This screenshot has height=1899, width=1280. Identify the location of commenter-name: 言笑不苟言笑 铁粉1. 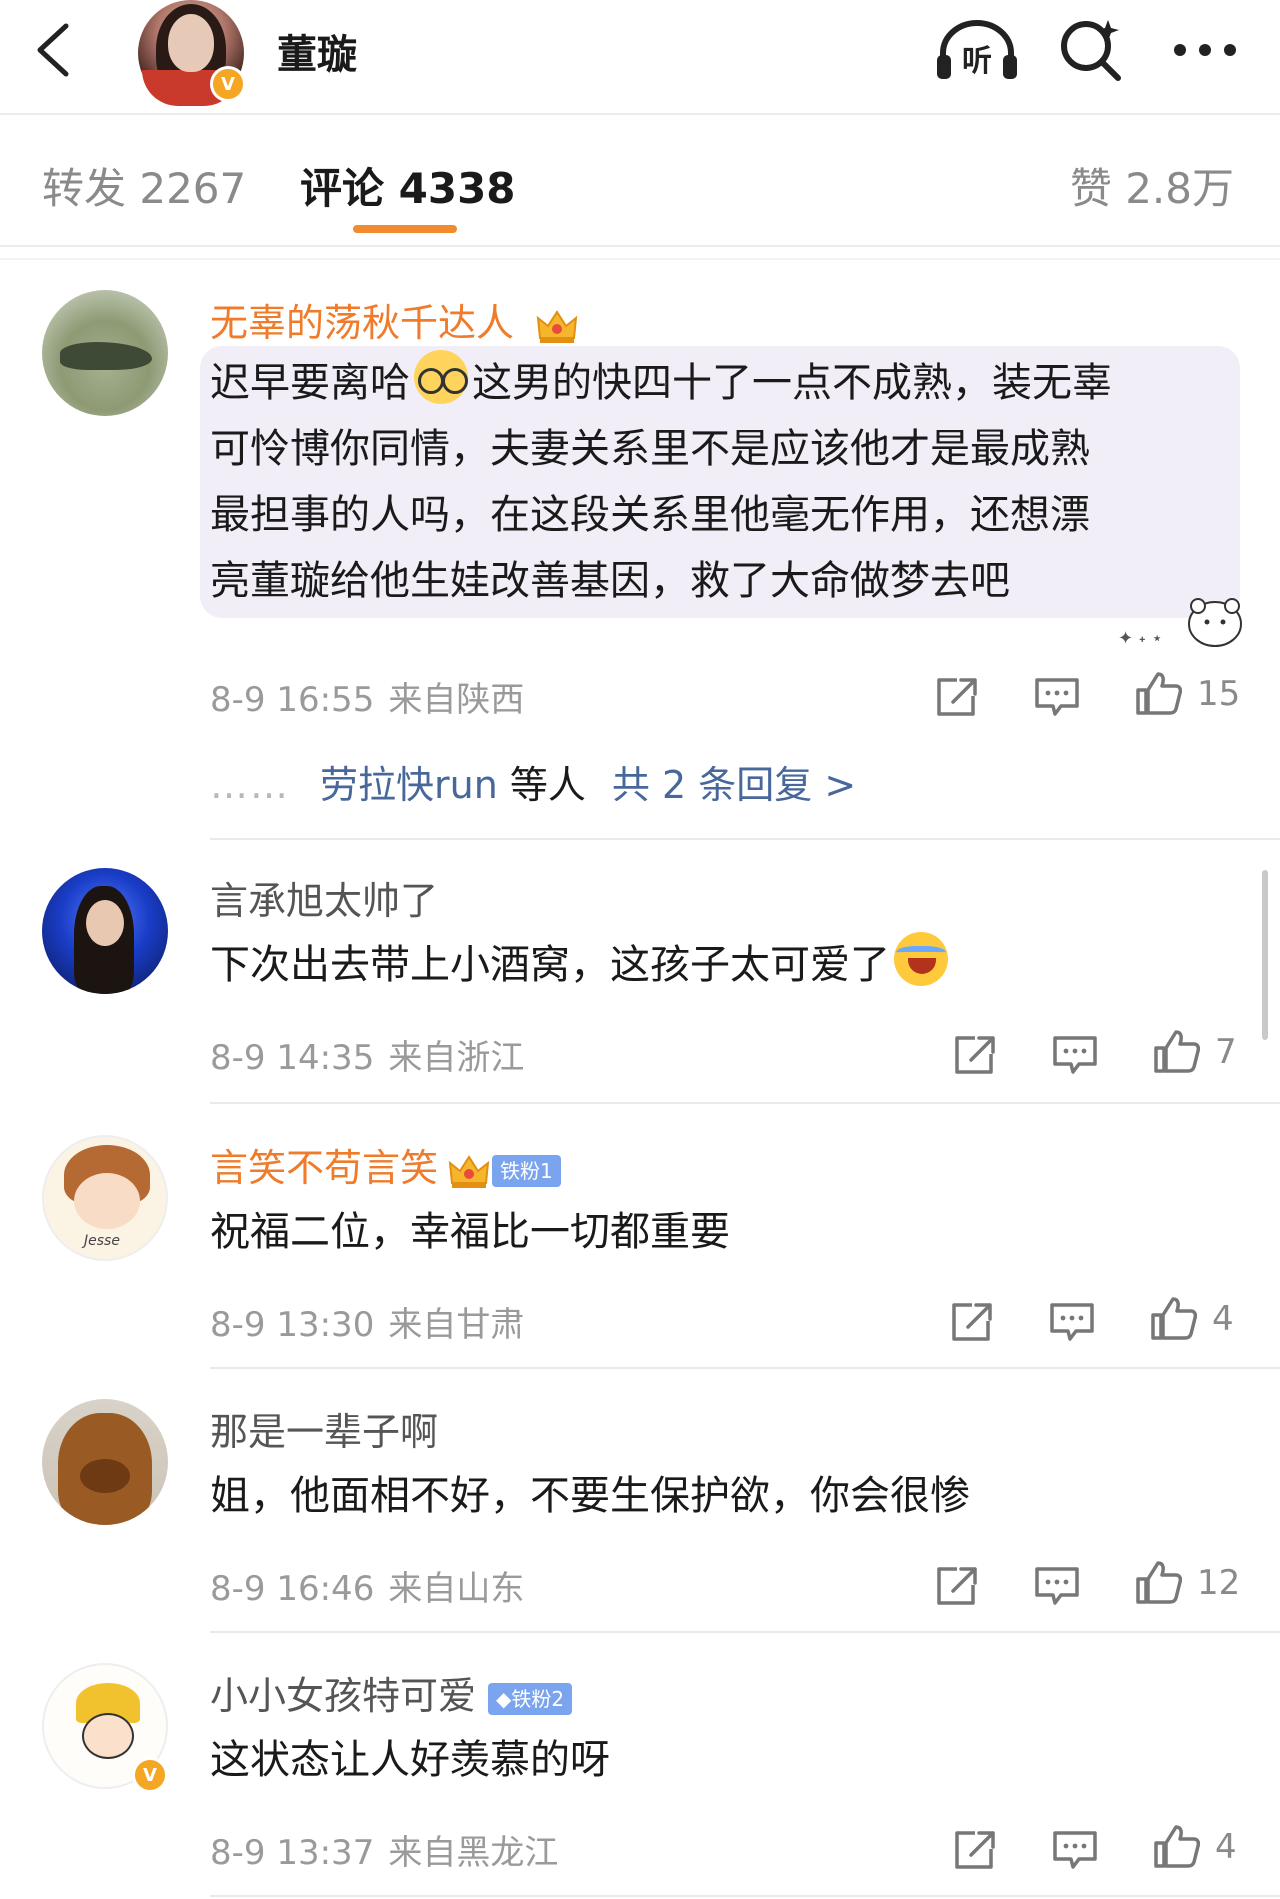
(385, 1164).